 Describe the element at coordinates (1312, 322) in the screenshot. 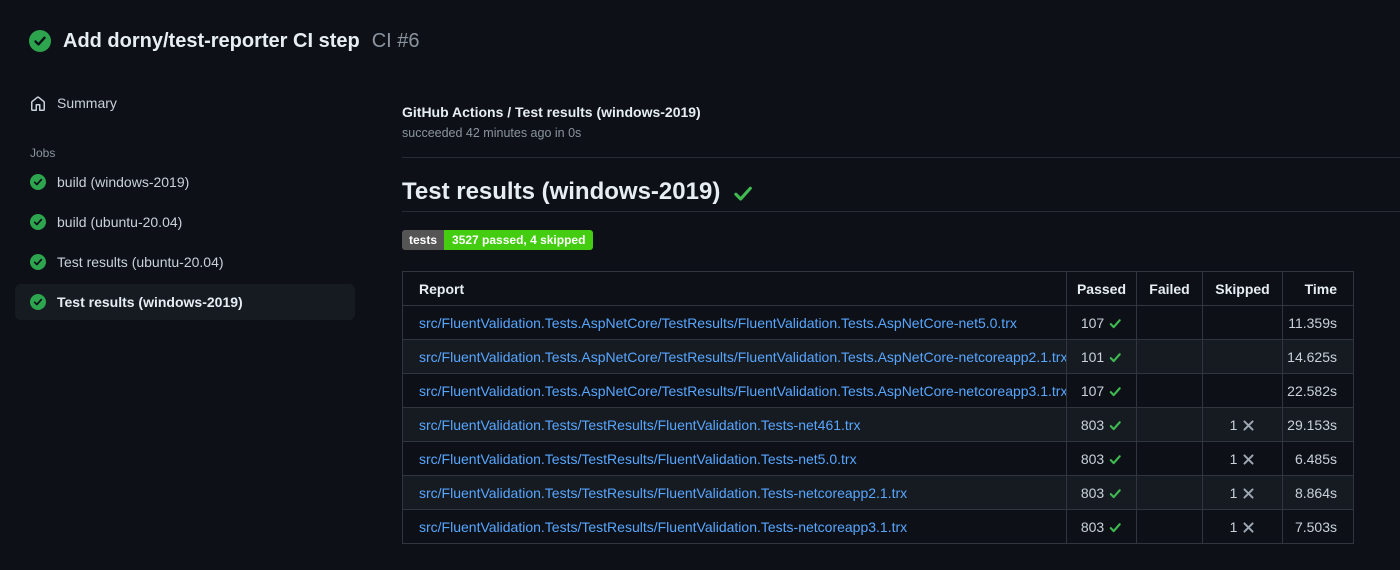

I see `time-value: 11.359s` at that location.